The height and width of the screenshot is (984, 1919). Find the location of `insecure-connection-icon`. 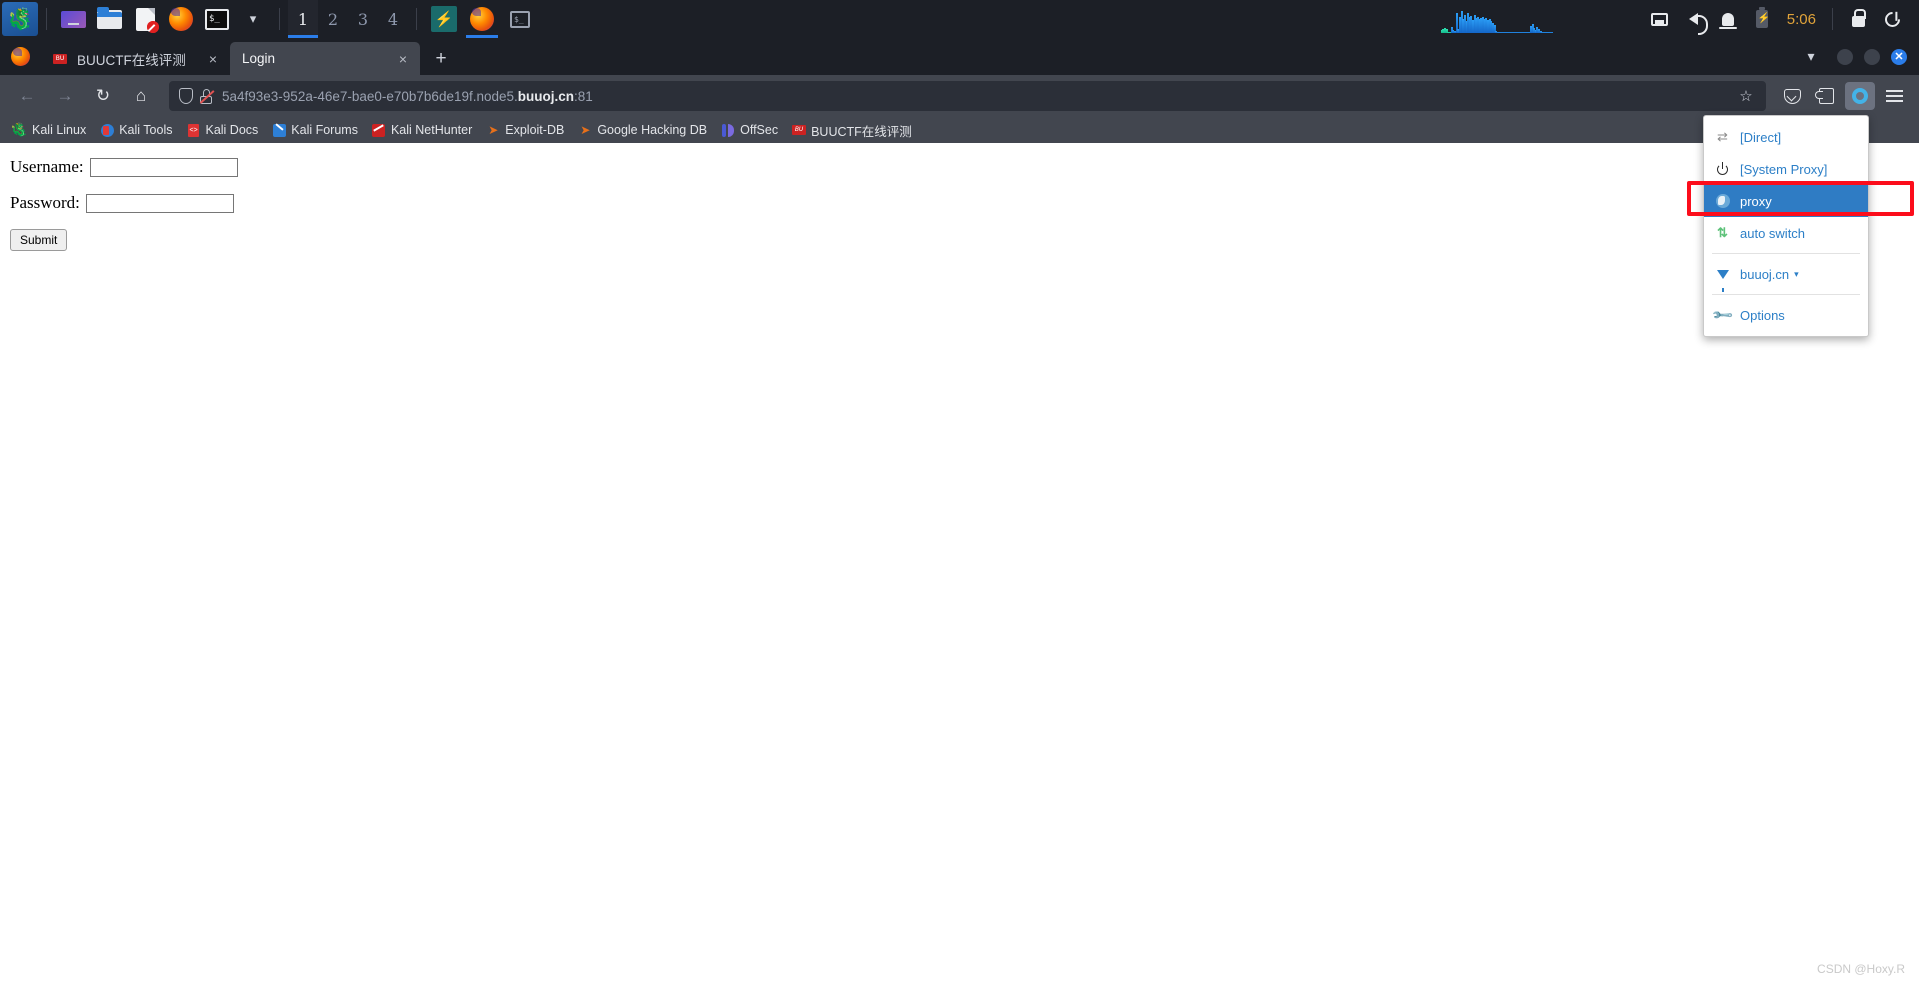

insecure-connection-icon is located at coordinates (207, 96).